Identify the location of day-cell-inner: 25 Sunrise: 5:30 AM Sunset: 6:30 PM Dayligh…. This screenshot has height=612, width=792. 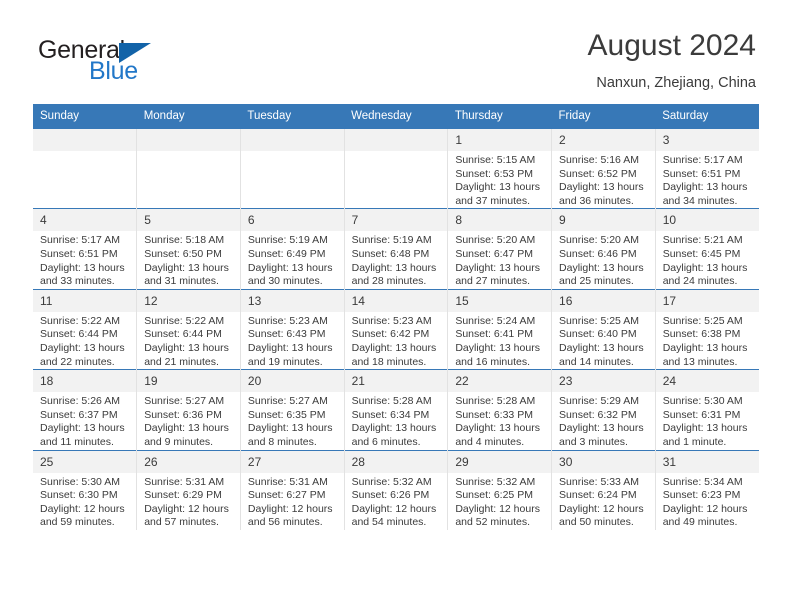
(85, 490).